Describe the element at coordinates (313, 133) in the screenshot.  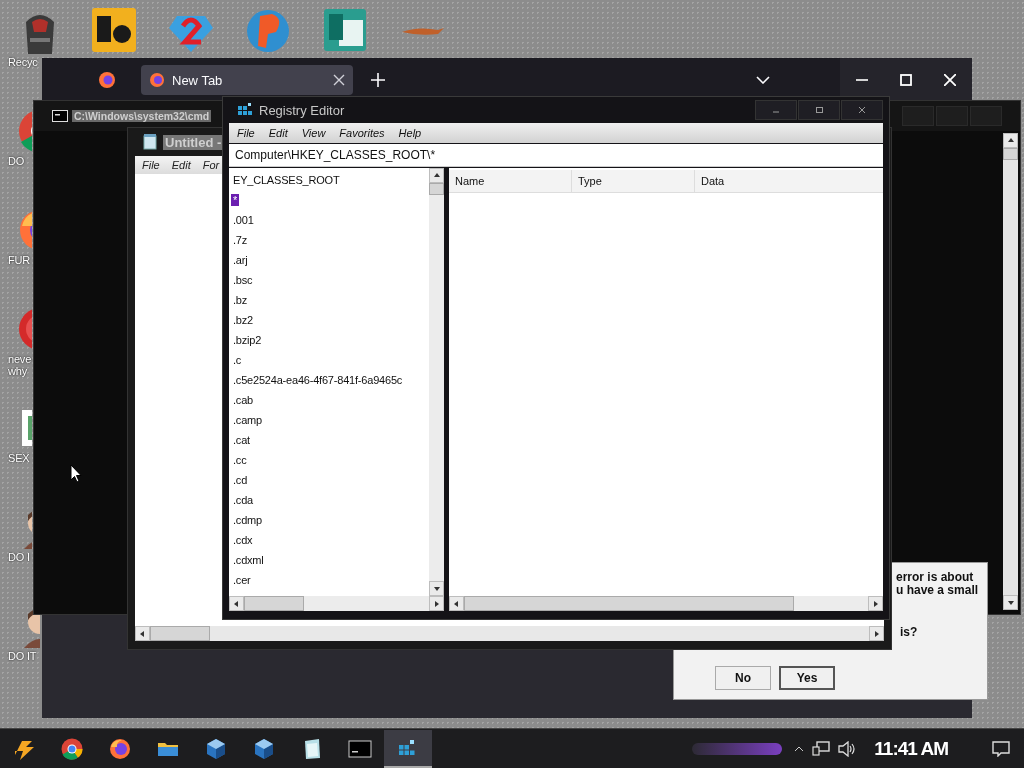
I see `menu-item: View` at that location.